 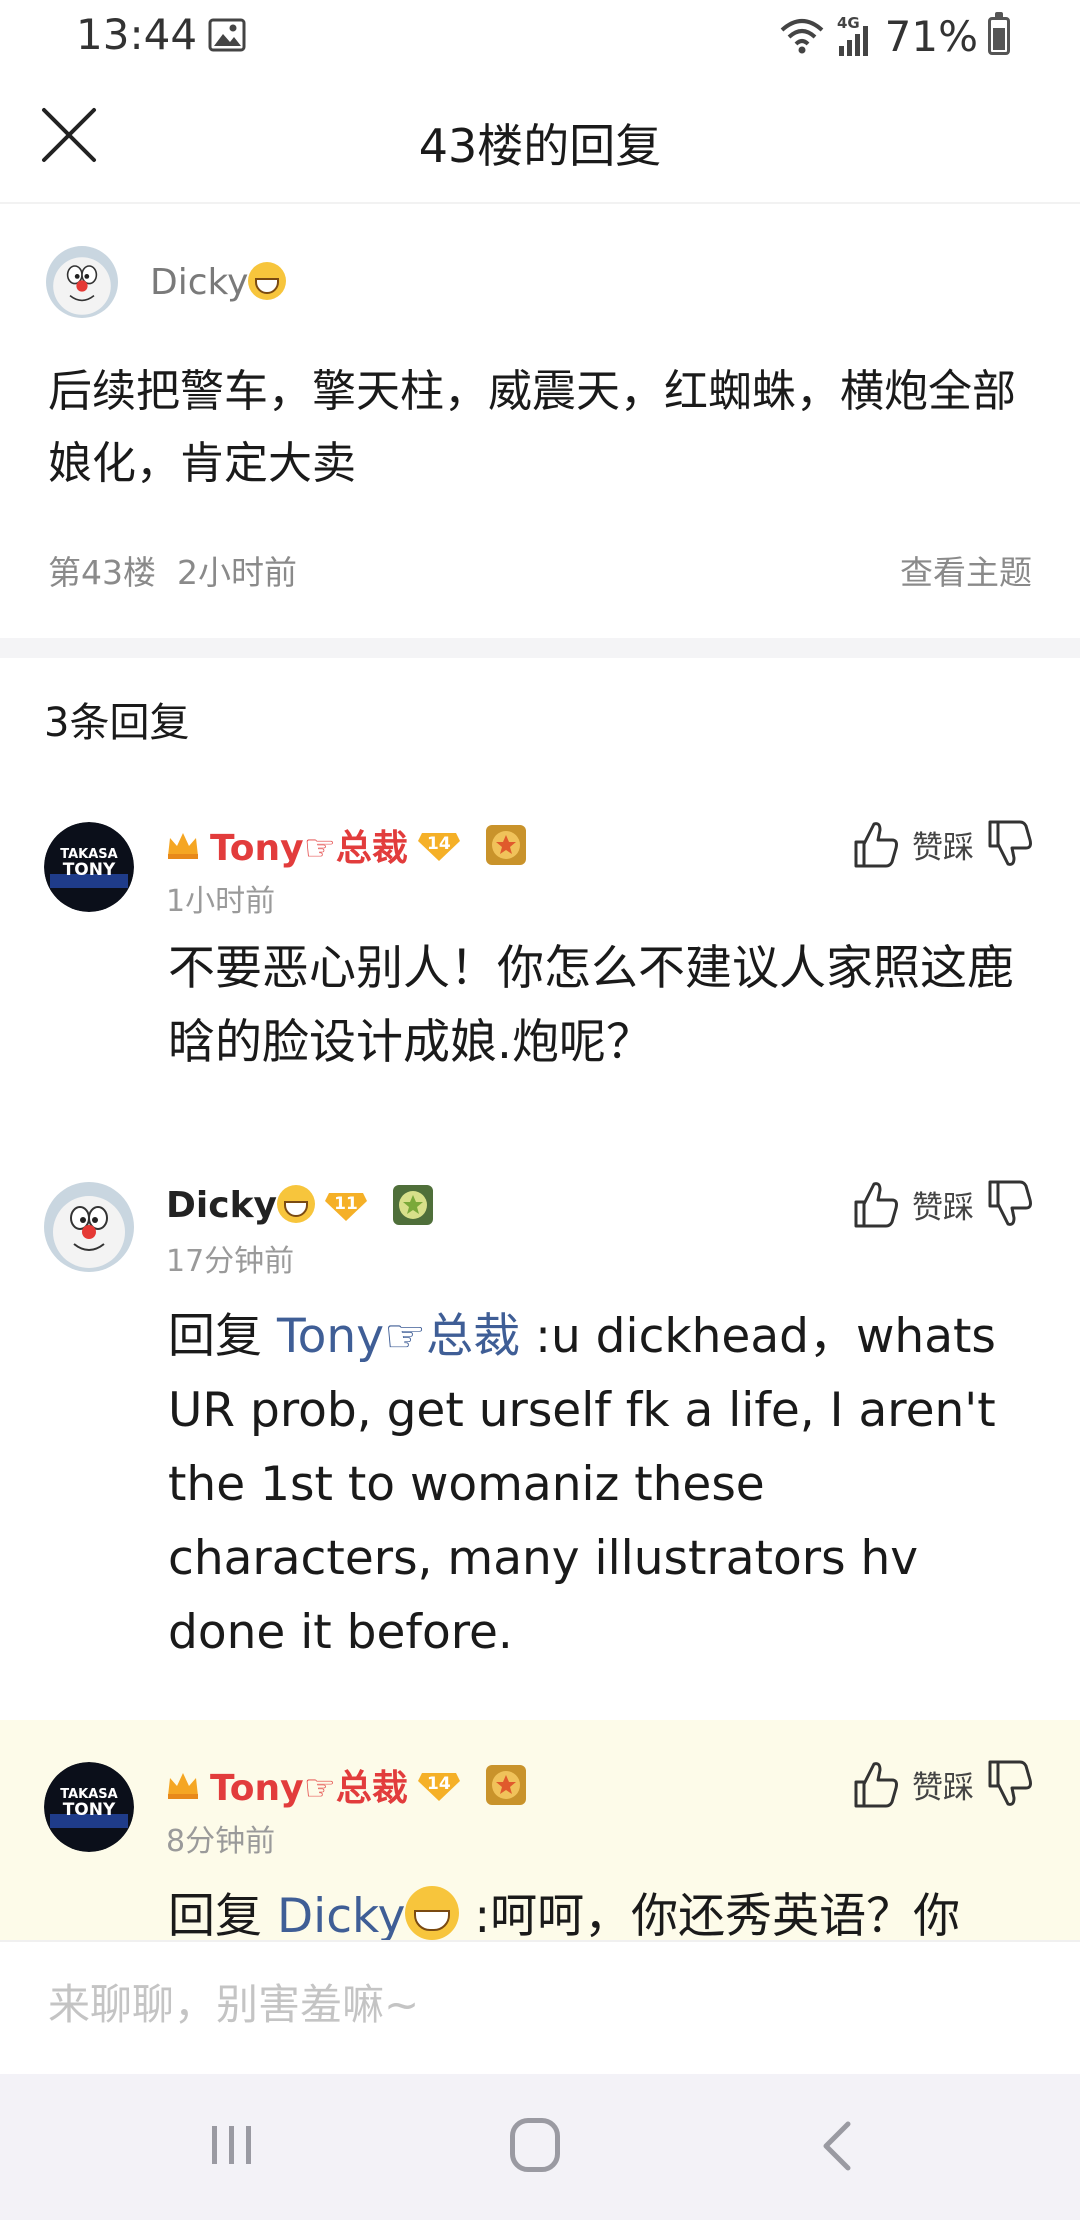 I want to click on reply-author-name-text: Dicky, so click(x=221, y=1205).